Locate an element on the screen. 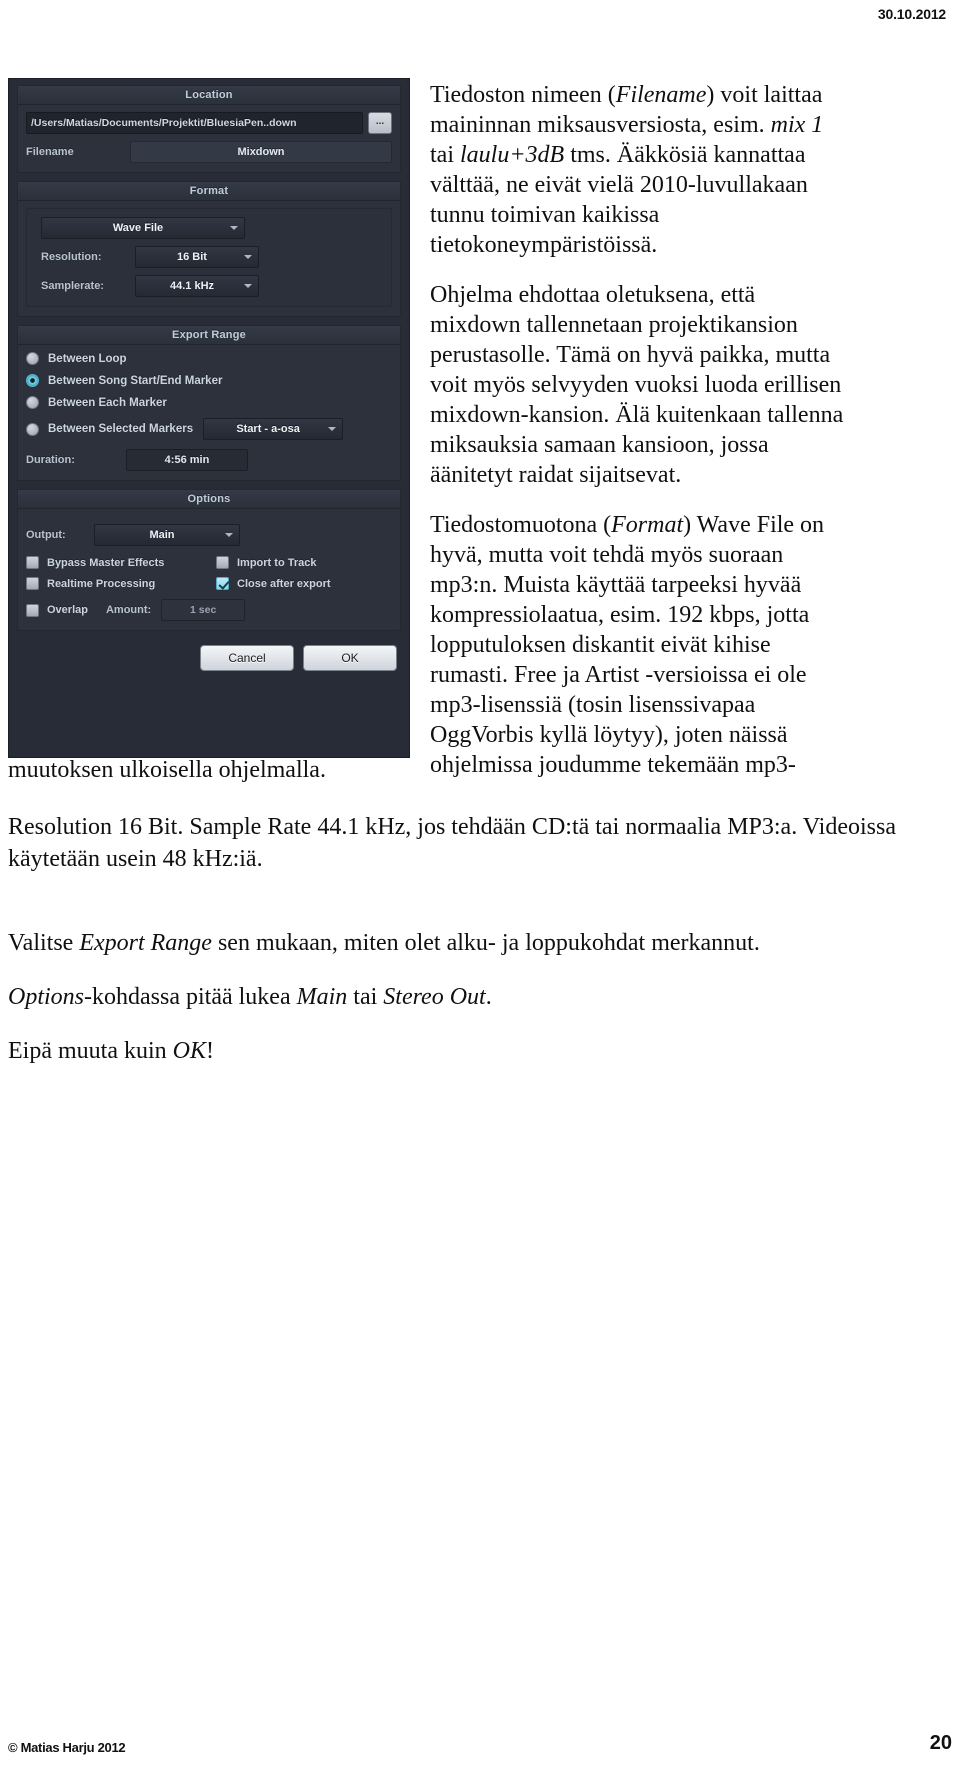 This screenshot has height=1773, width=960. output-label: Output: is located at coordinates (46, 535).